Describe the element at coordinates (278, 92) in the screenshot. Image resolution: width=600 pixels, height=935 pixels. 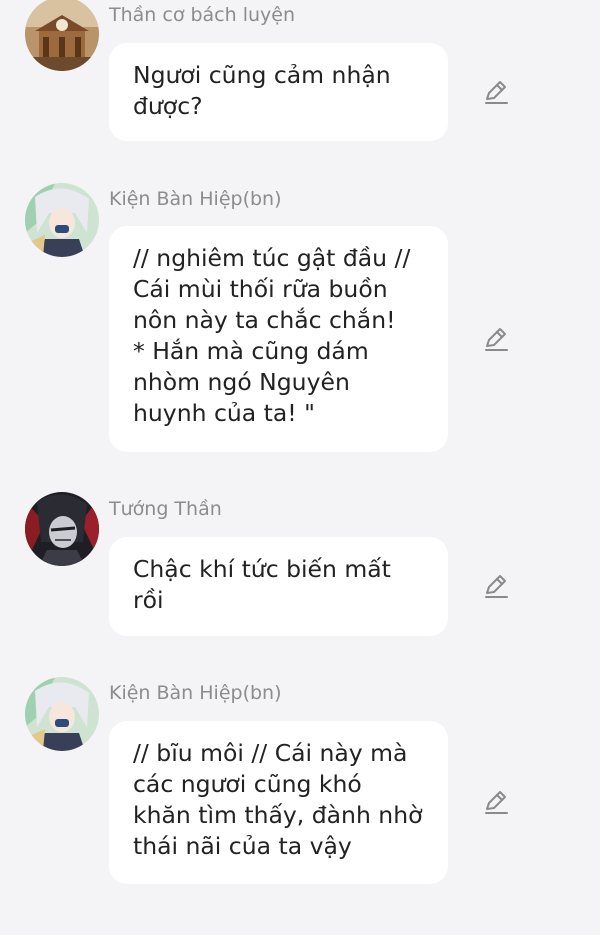
I see `message-bubble: Ngươi cũng cảm nhận được?` at that location.